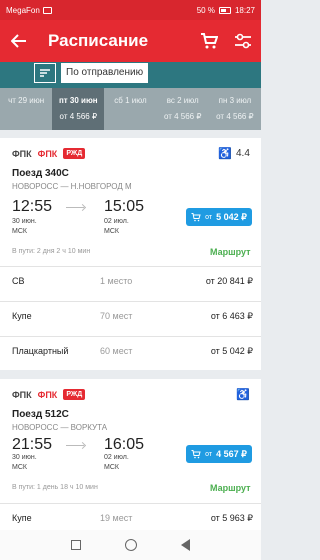 The image size is (320, 560). I want to click on seats-available: 70 мест, so click(116, 316).